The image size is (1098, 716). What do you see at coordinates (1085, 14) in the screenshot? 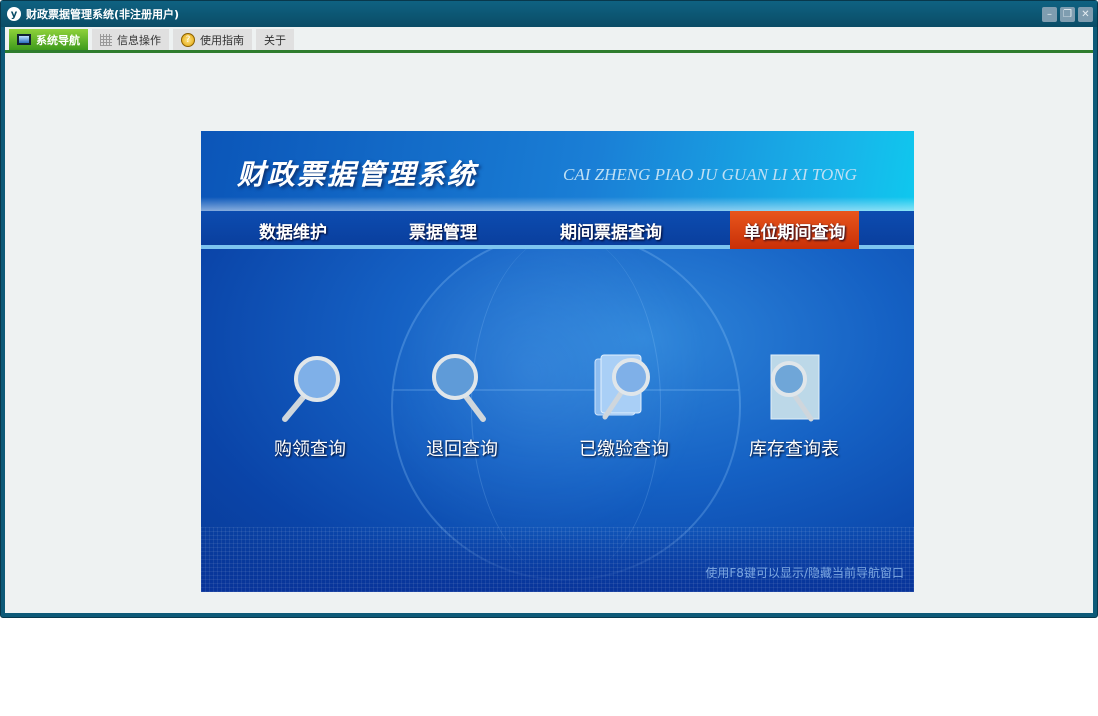
I see `close-button: ✕` at bounding box center [1085, 14].